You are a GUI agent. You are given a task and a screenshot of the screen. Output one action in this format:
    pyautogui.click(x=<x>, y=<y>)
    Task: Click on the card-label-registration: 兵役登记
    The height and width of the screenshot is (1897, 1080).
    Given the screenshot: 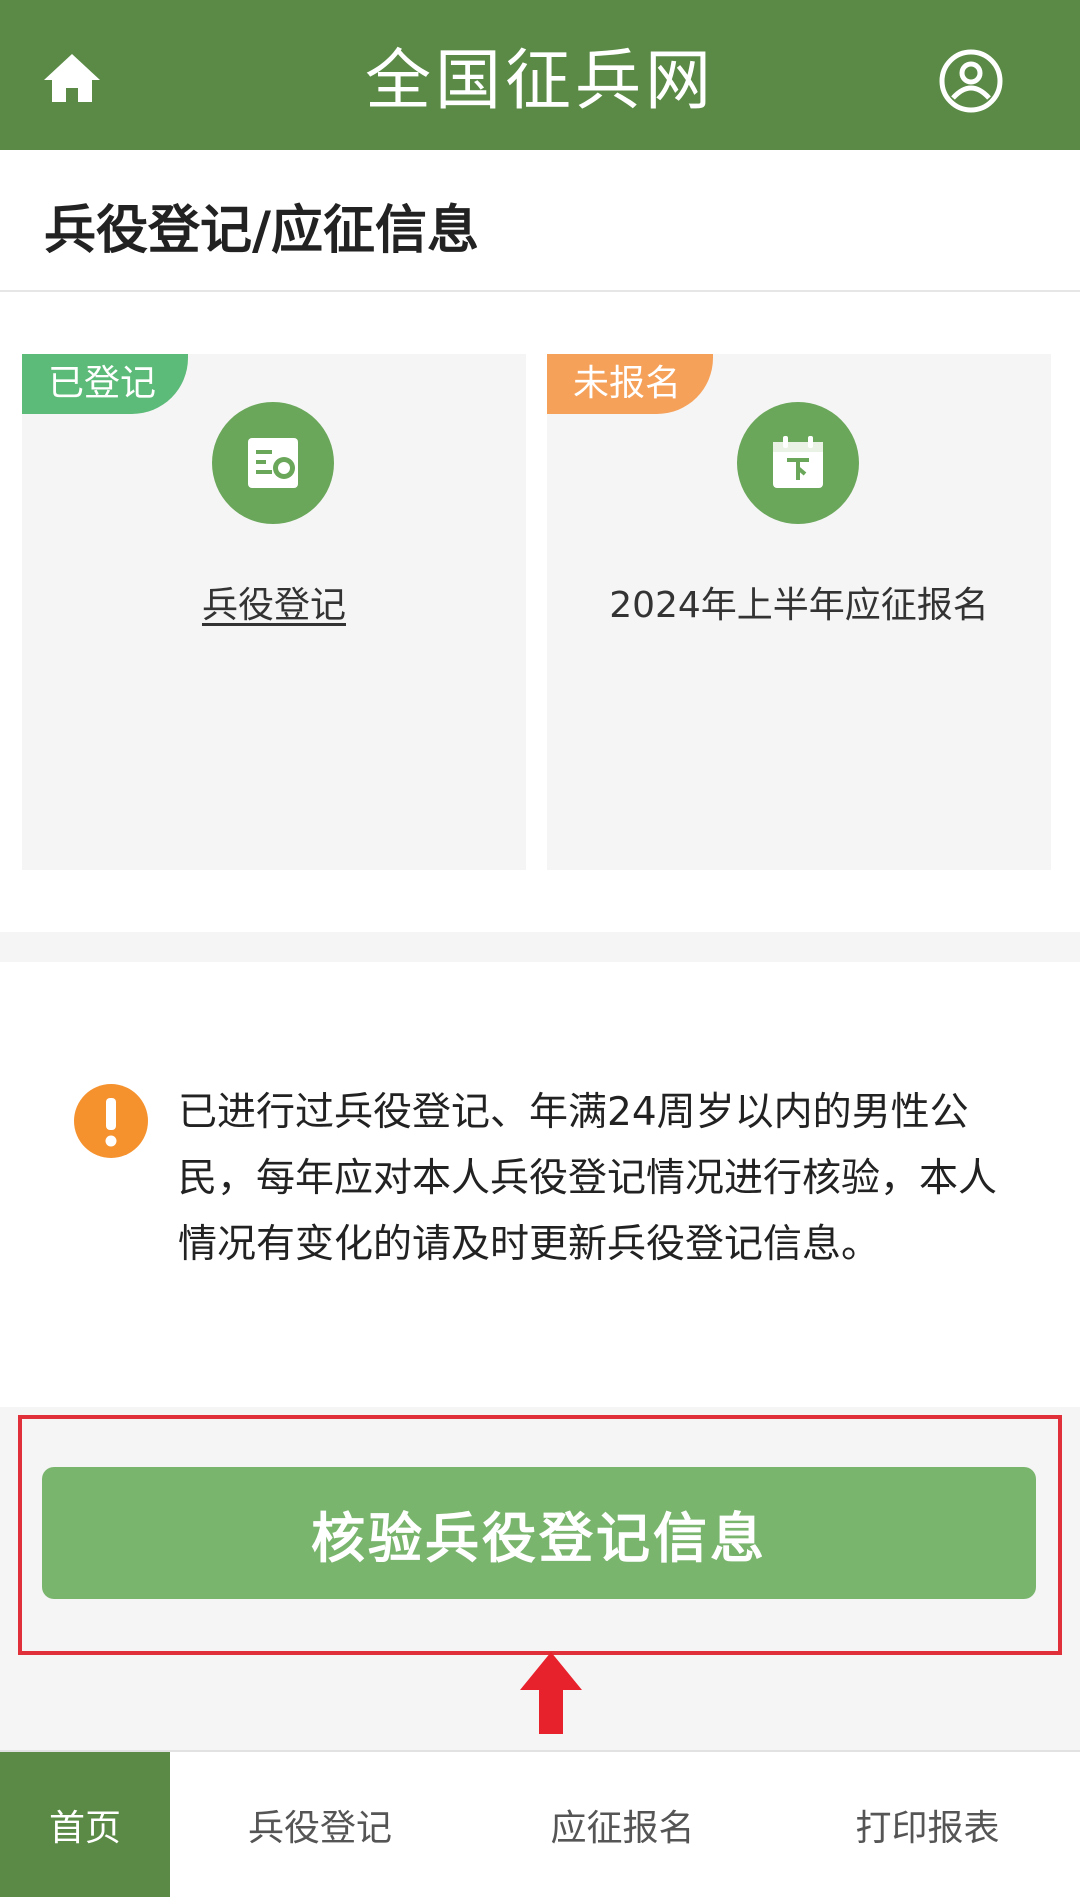 What is the action you would take?
    pyautogui.click(x=274, y=602)
    